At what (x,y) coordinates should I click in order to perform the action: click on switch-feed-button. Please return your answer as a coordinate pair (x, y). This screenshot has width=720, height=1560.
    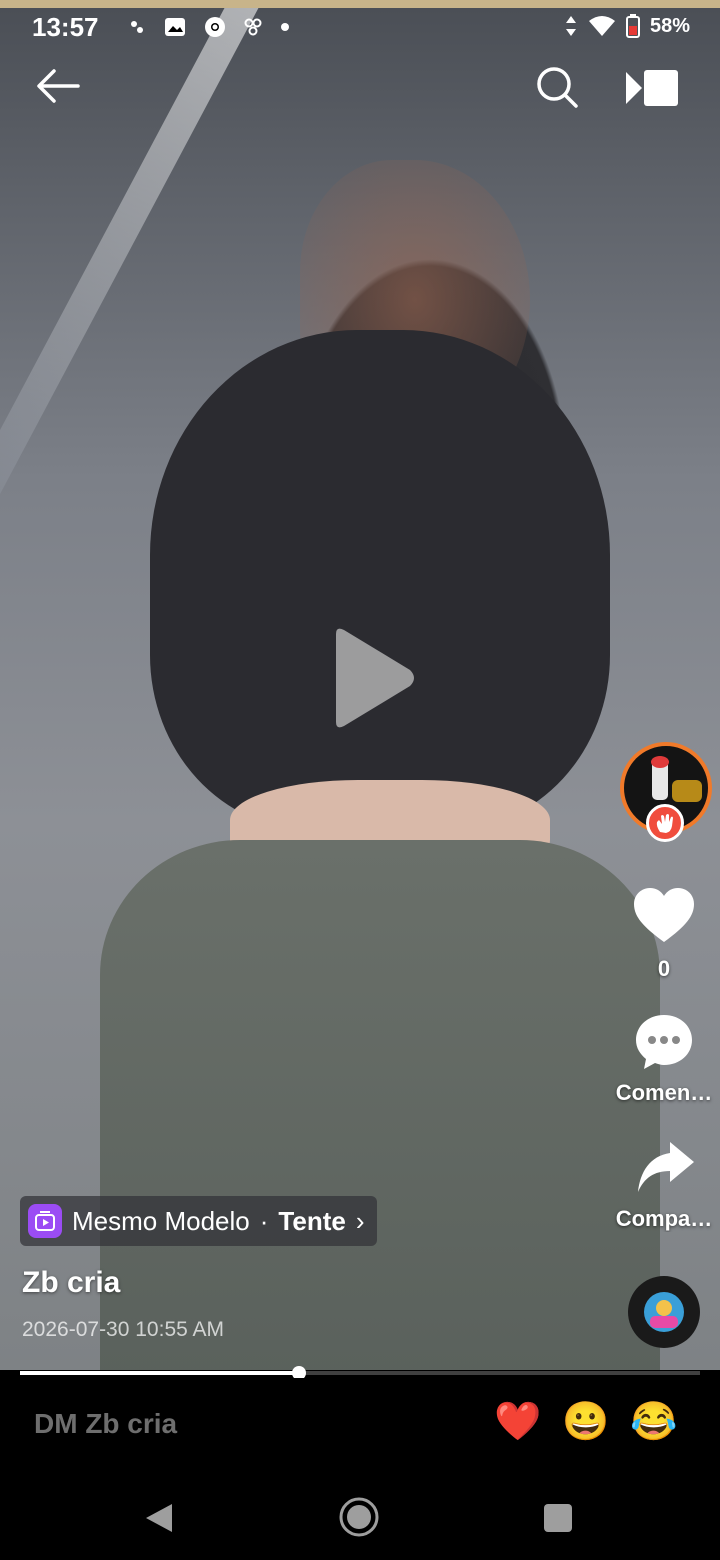
    Looking at the image, I should click on (652, 88).